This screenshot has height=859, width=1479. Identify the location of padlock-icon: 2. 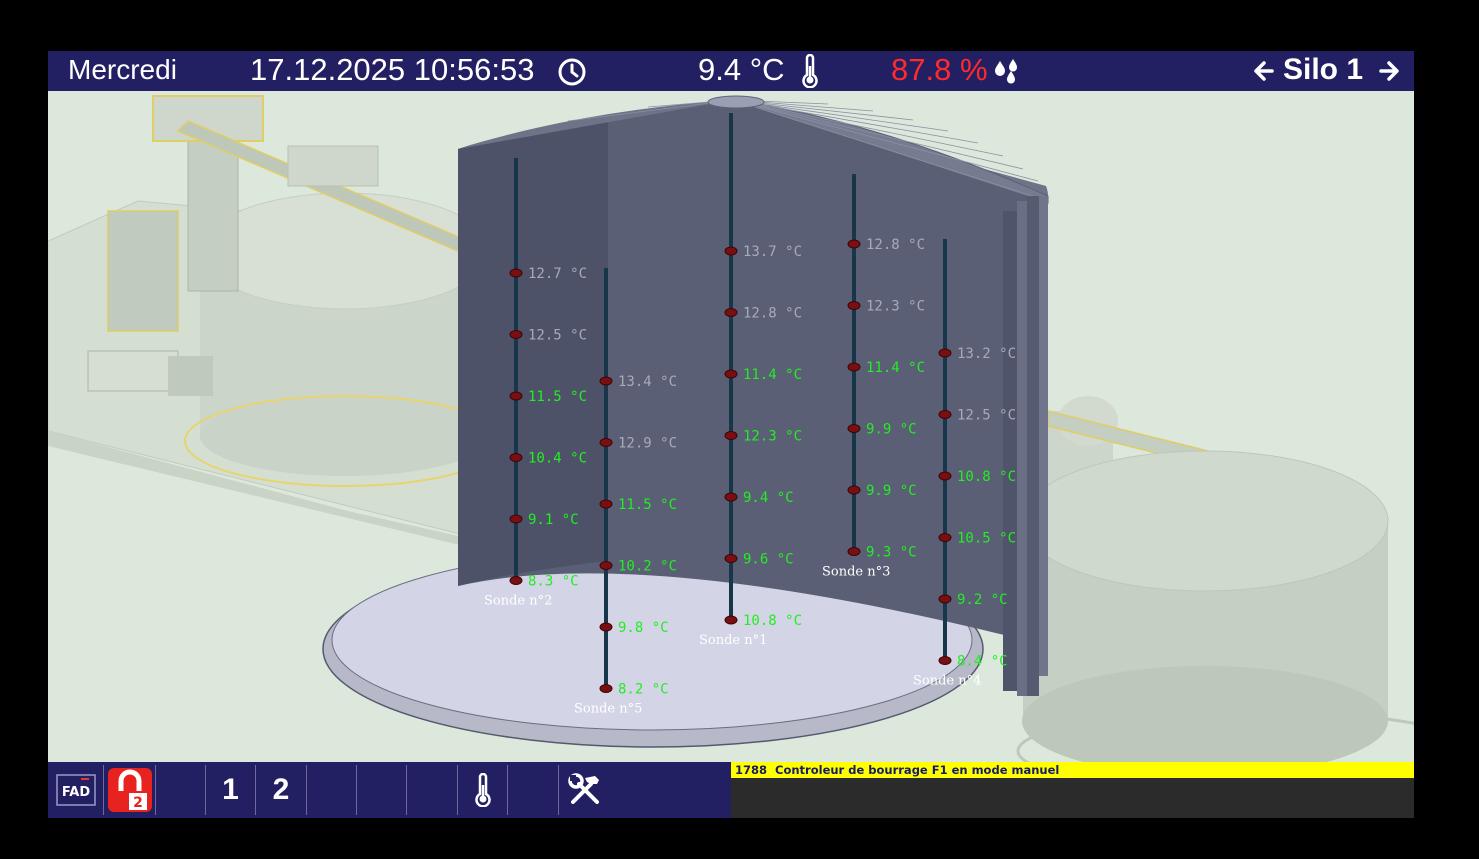
(129, 790).